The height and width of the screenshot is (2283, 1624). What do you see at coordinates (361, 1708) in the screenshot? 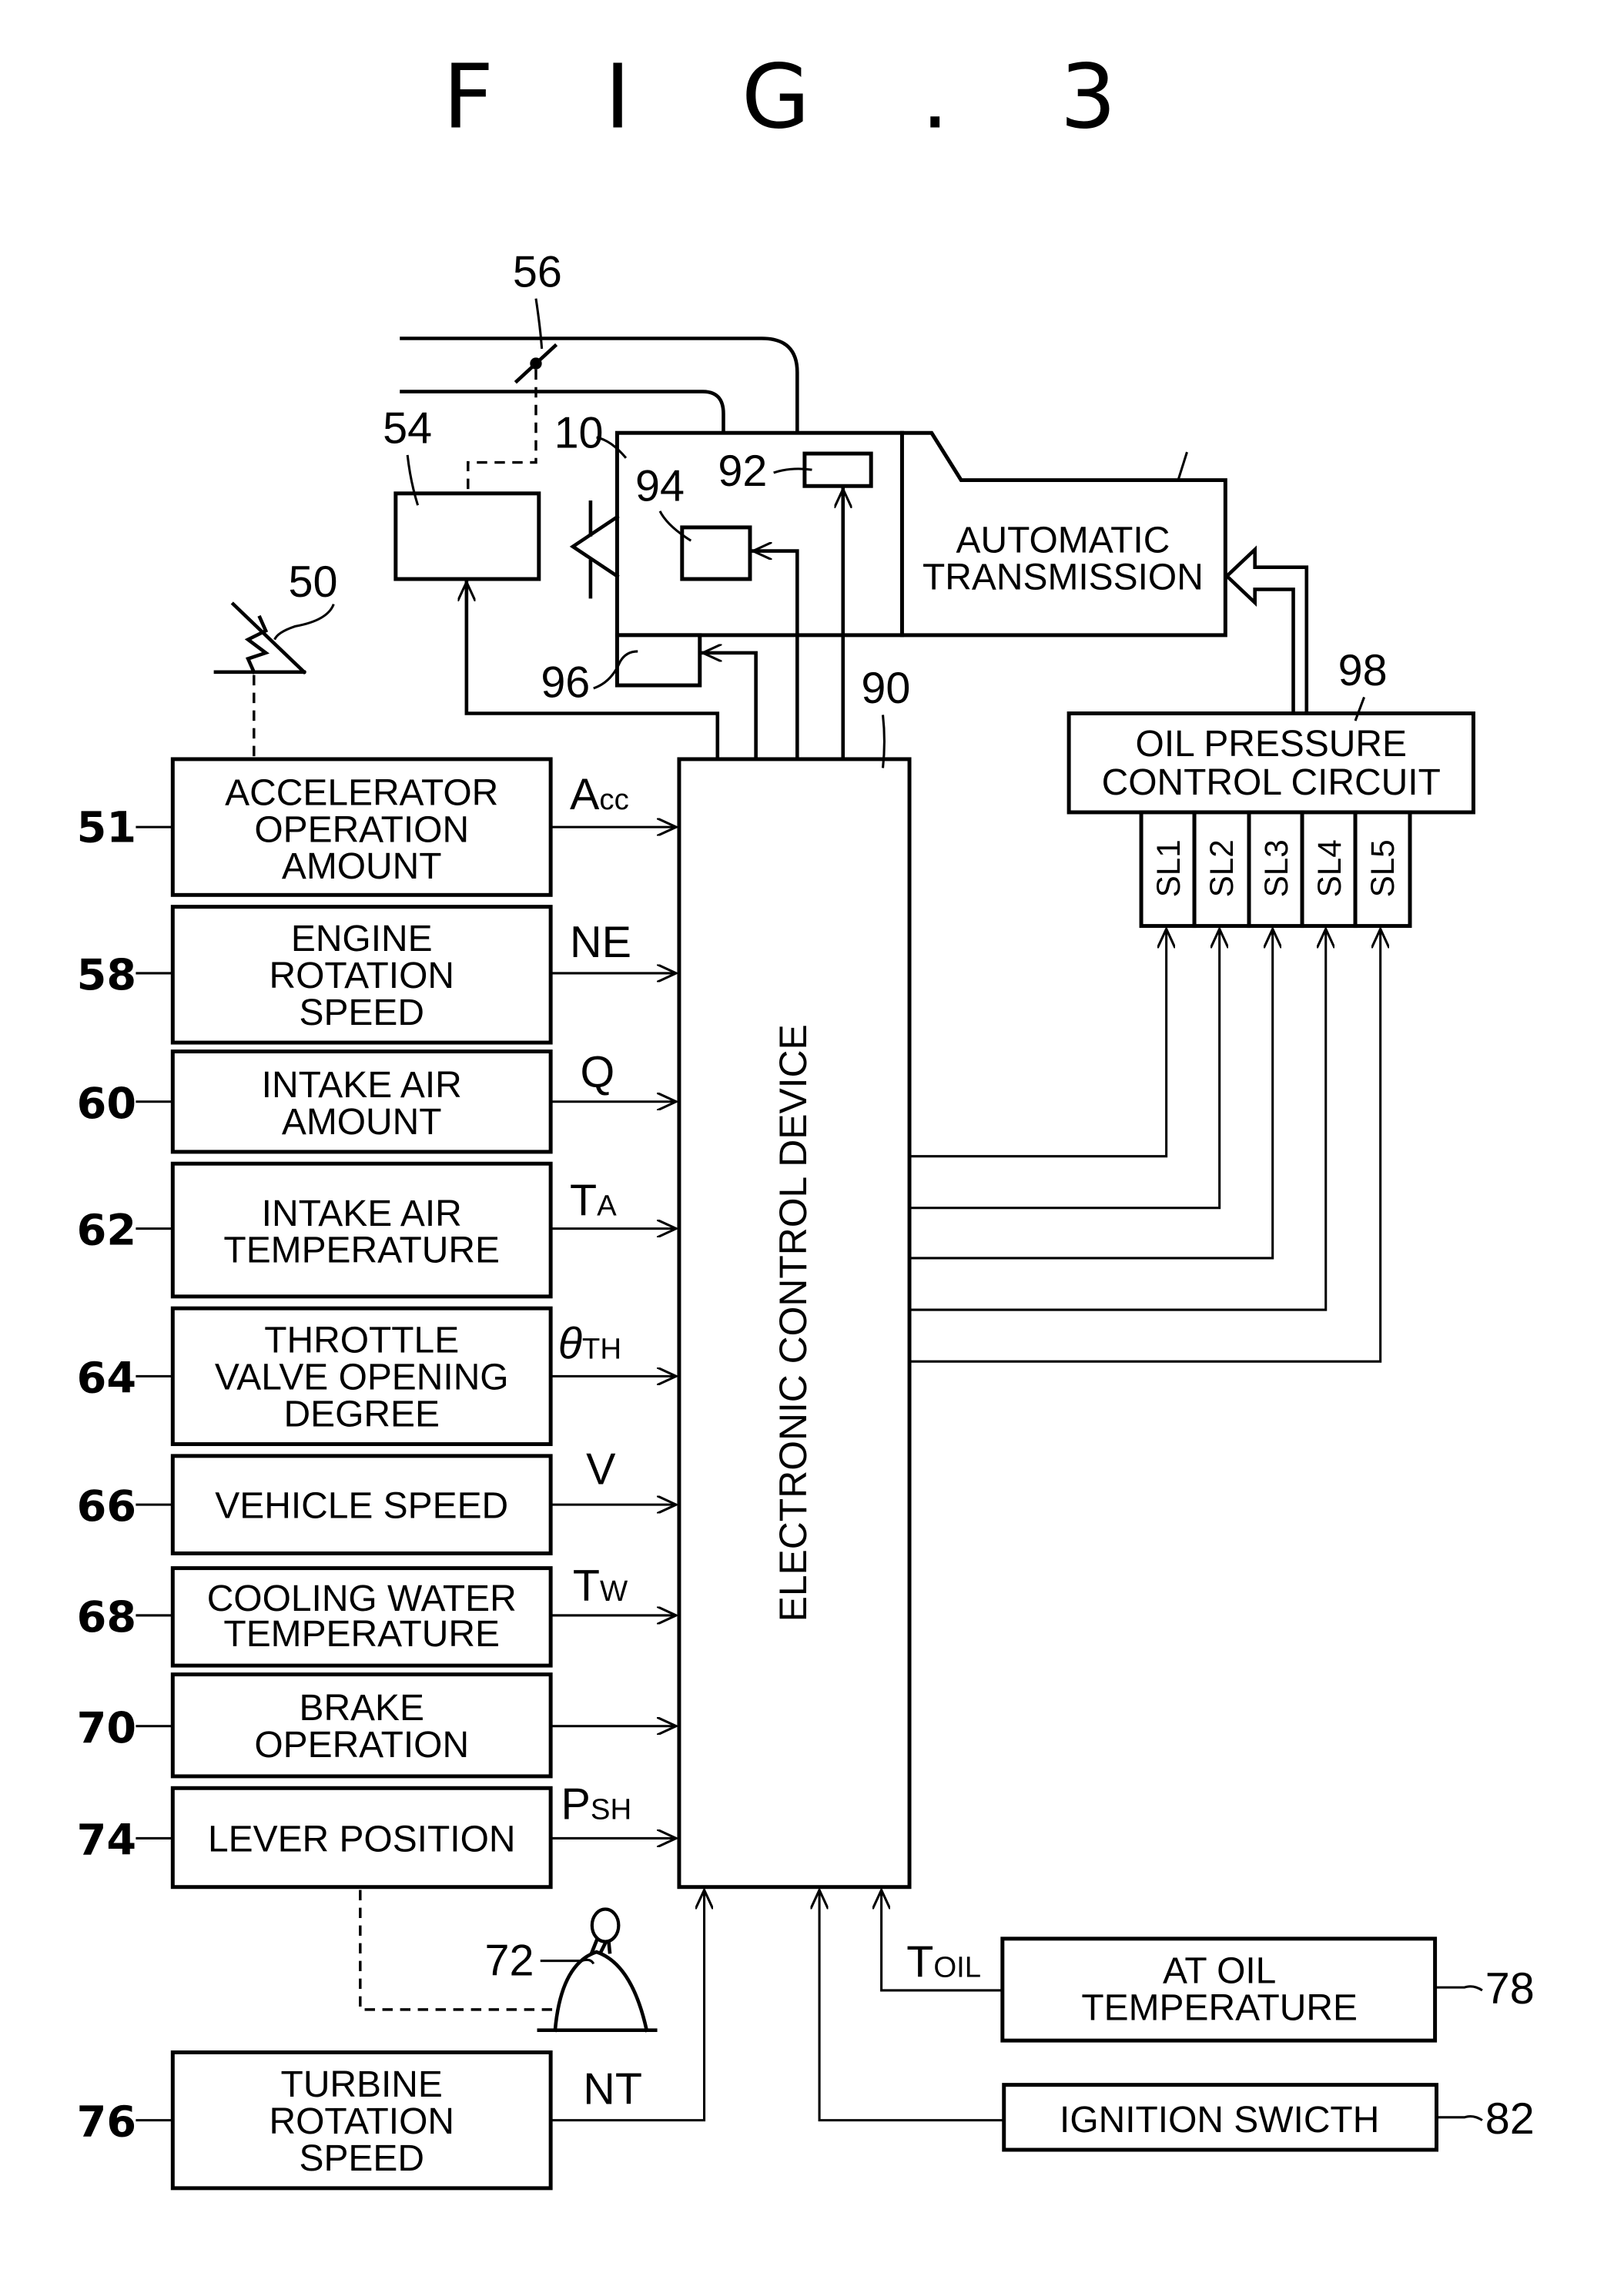
I see `sensor-label: BRAKE` at bounding box center [361, 1708].